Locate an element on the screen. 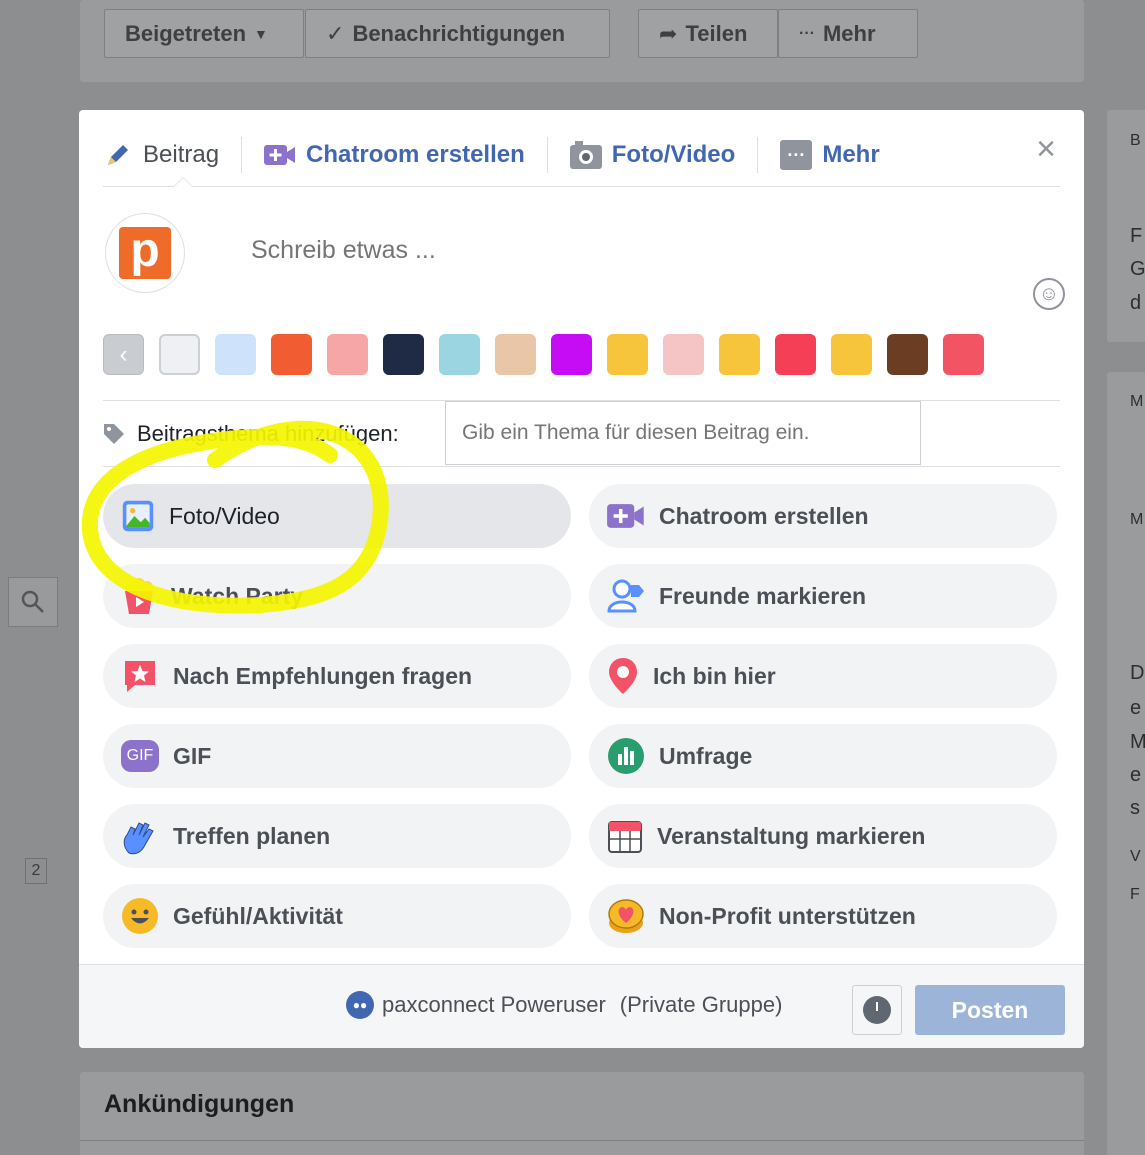  option-label: Treffen planen is located at coordinates (252, 835).